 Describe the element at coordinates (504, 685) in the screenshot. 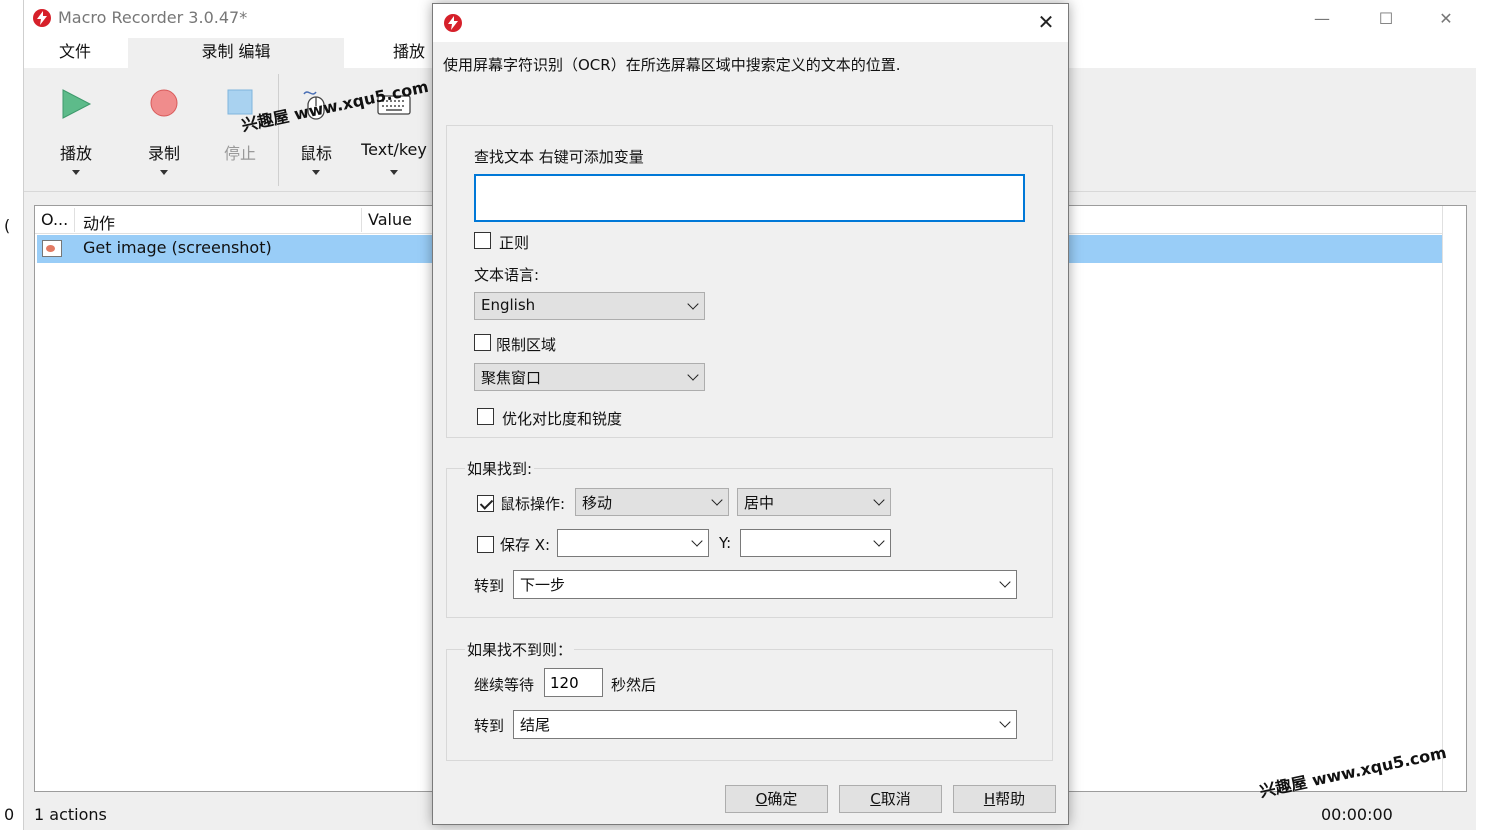

I see `wait-label: 继续等待` at that location.